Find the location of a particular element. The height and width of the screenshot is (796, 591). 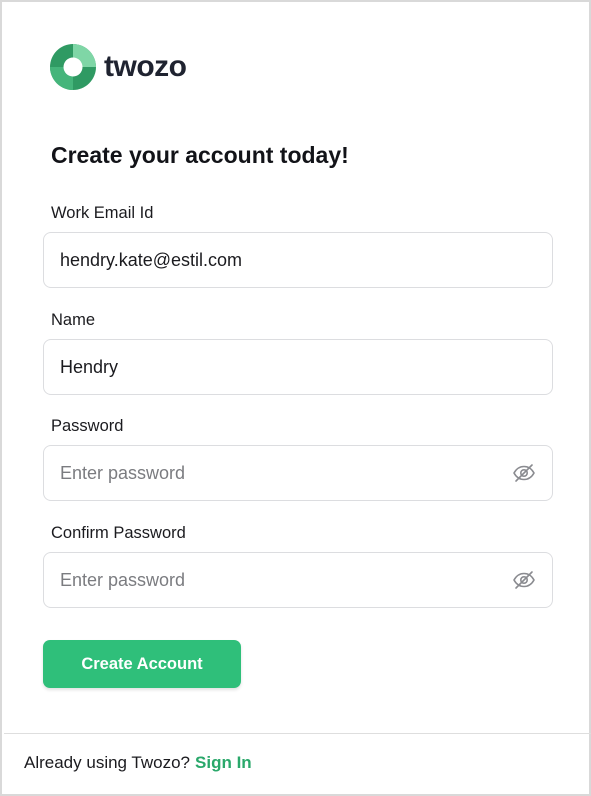

confirm-password-field-box is located at coordinates (298, 580).